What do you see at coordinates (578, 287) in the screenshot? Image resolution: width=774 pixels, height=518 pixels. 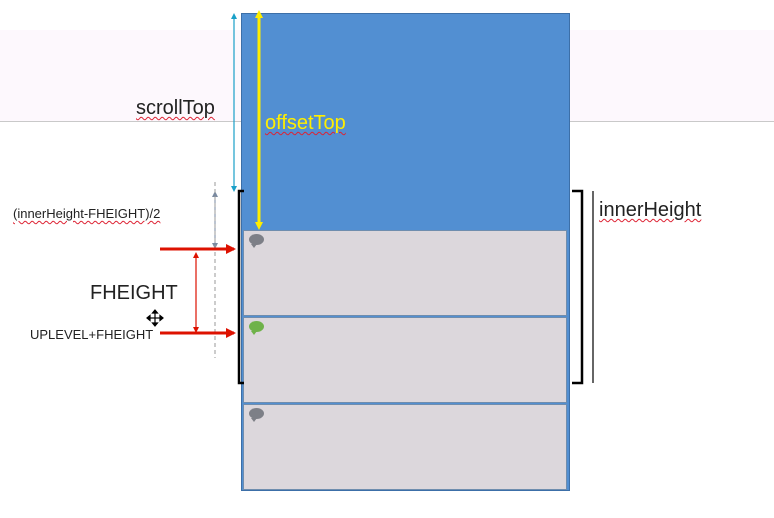 I see `viewport-right-bracket` at bounding box center [578, 287].